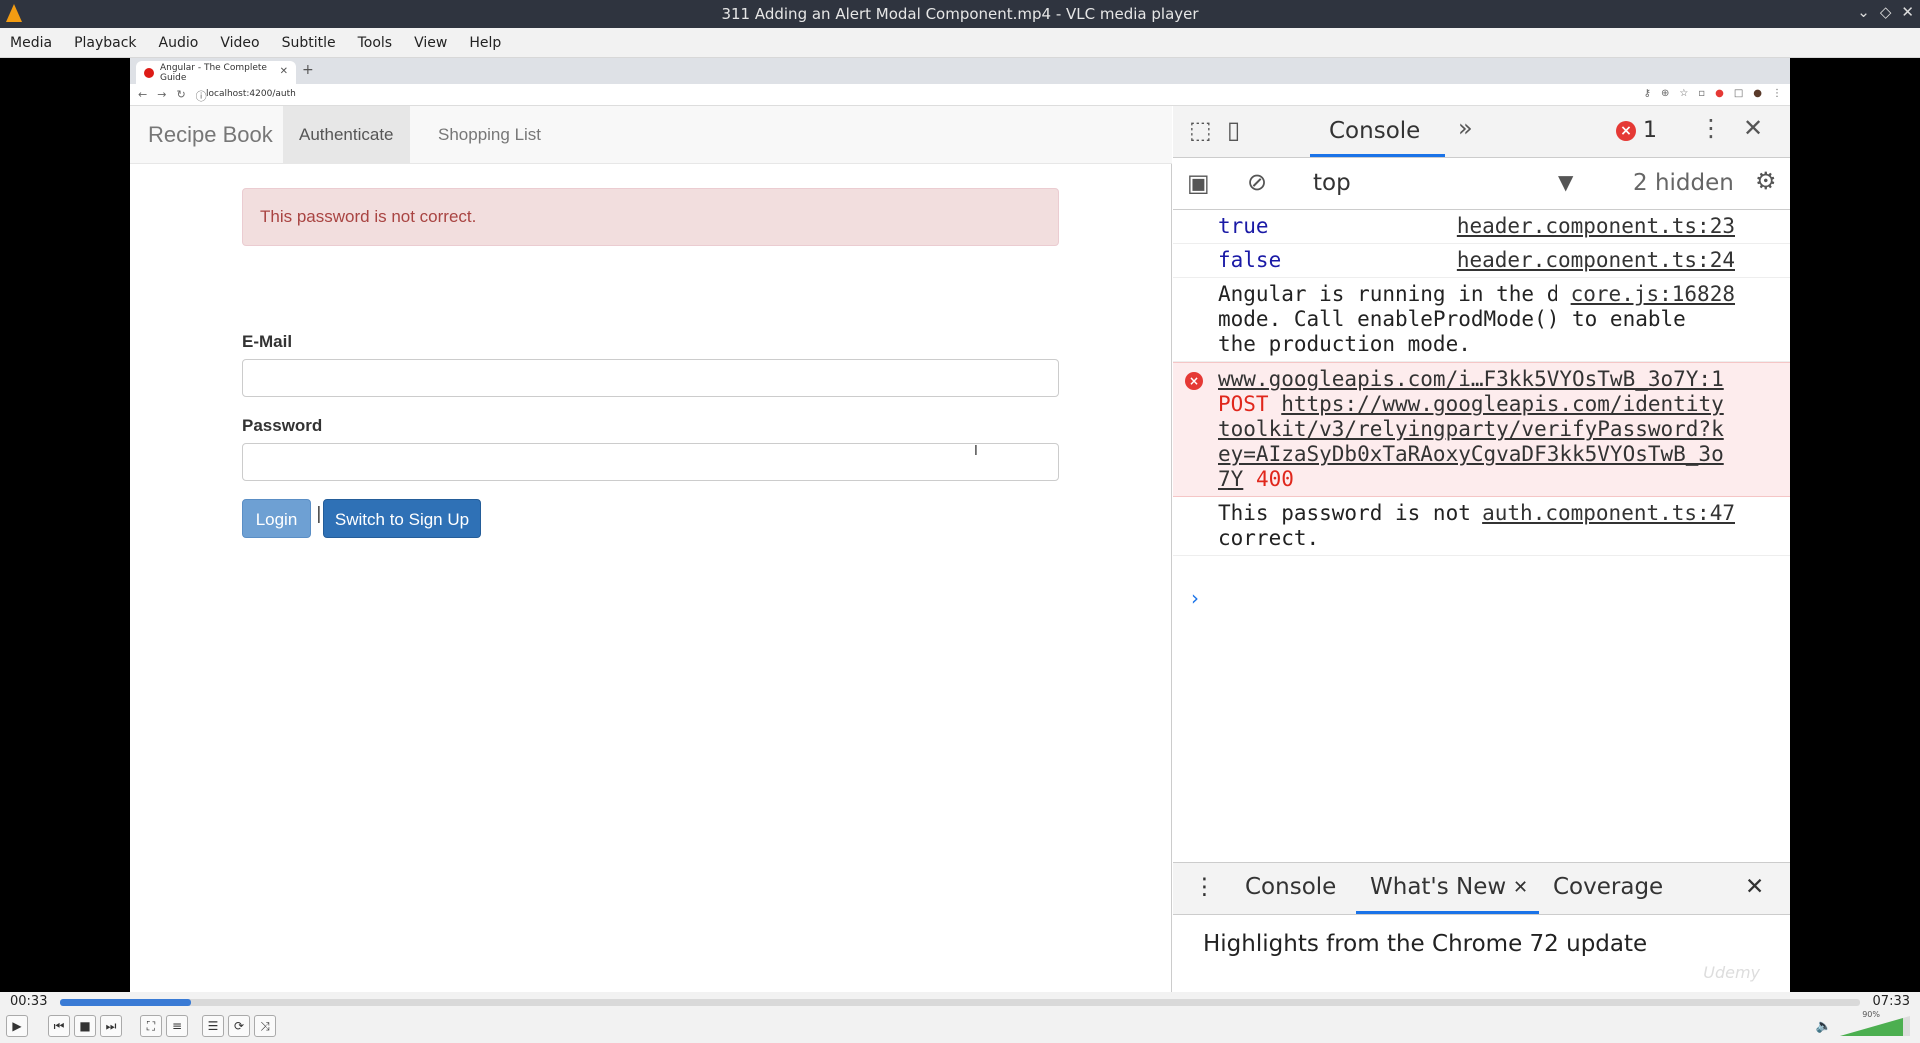 The height and width of the screenshot is (1043, 1920). Describe the element at coordinates (111, 1026) in the screenshot. I see `next-button: ⏭` at that location.